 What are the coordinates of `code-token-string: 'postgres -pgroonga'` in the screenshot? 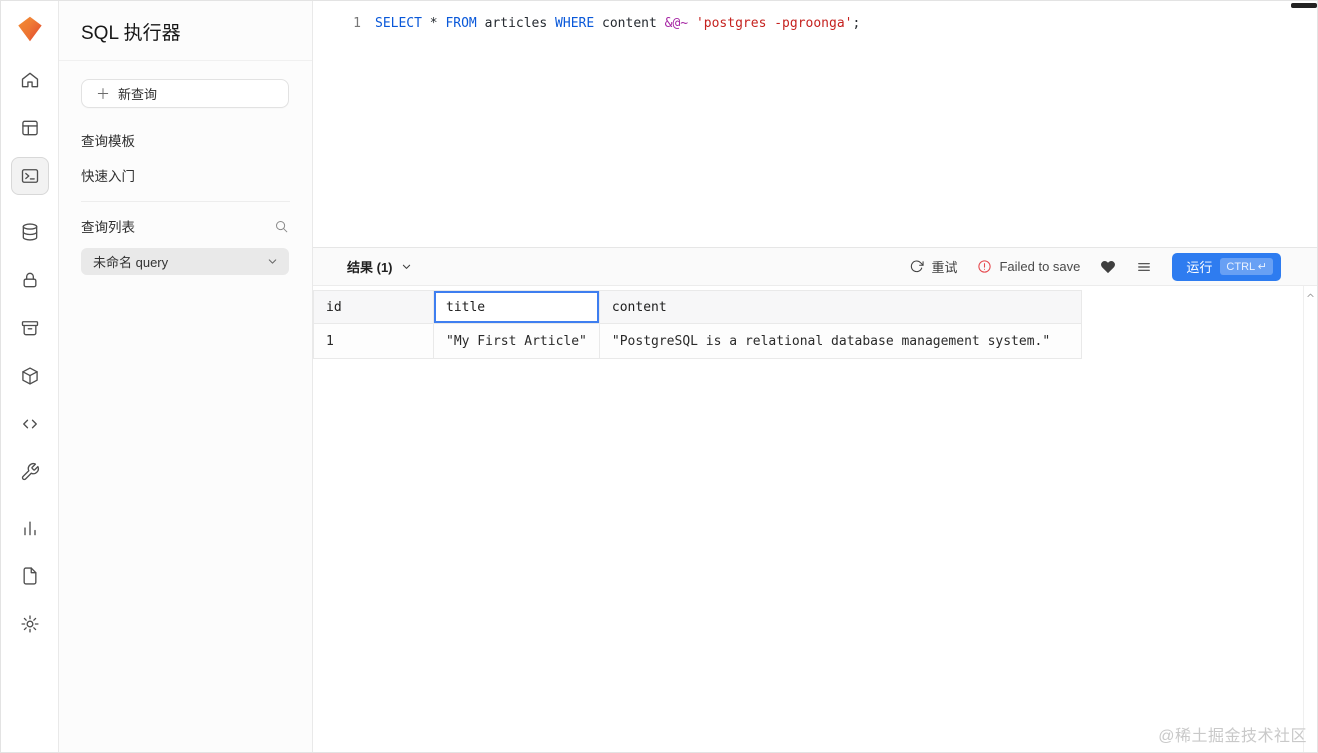 It's located at (774, 23).